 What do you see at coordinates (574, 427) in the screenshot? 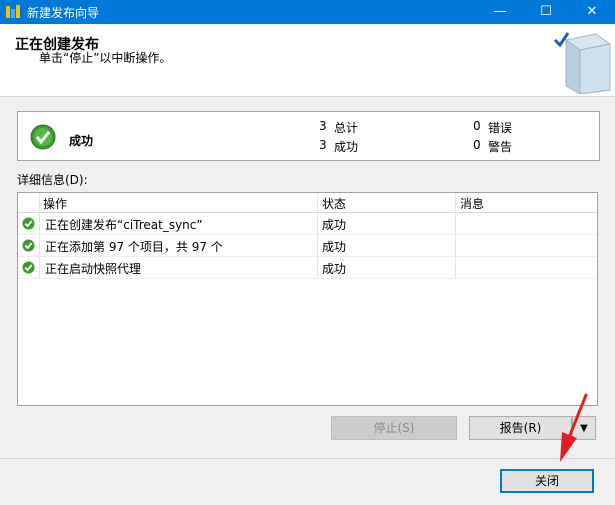
I see `annotation-arrow` at bounding box center [574, 427].